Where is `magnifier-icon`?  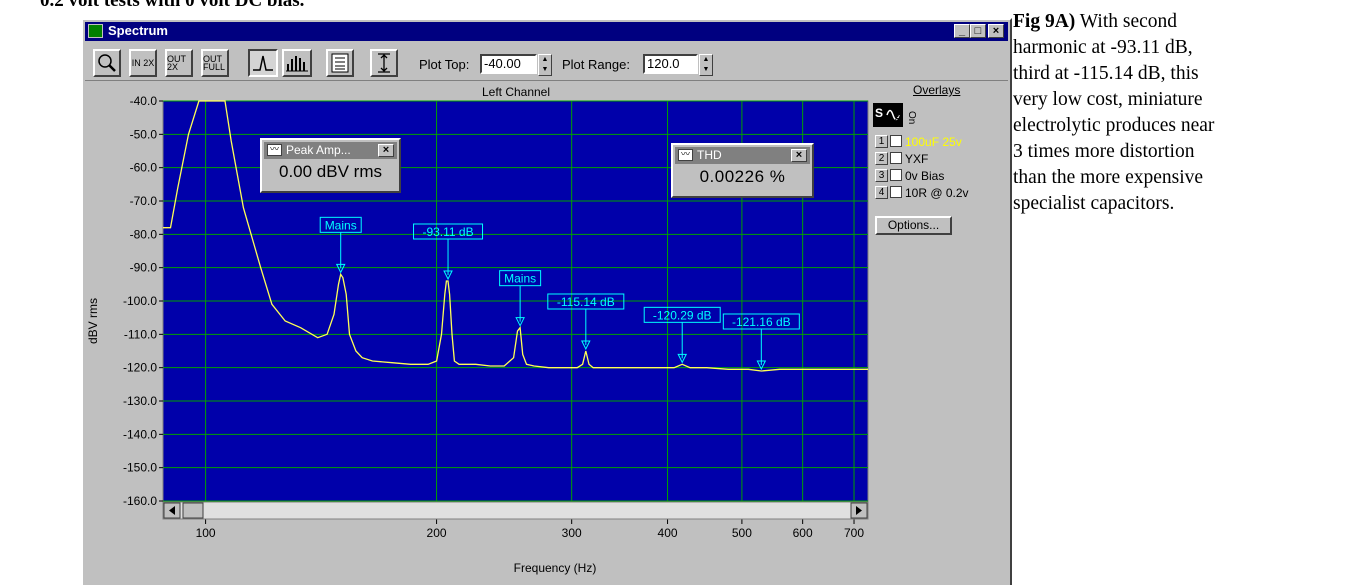 magnifier-icon is located at coordinates (107, 63).